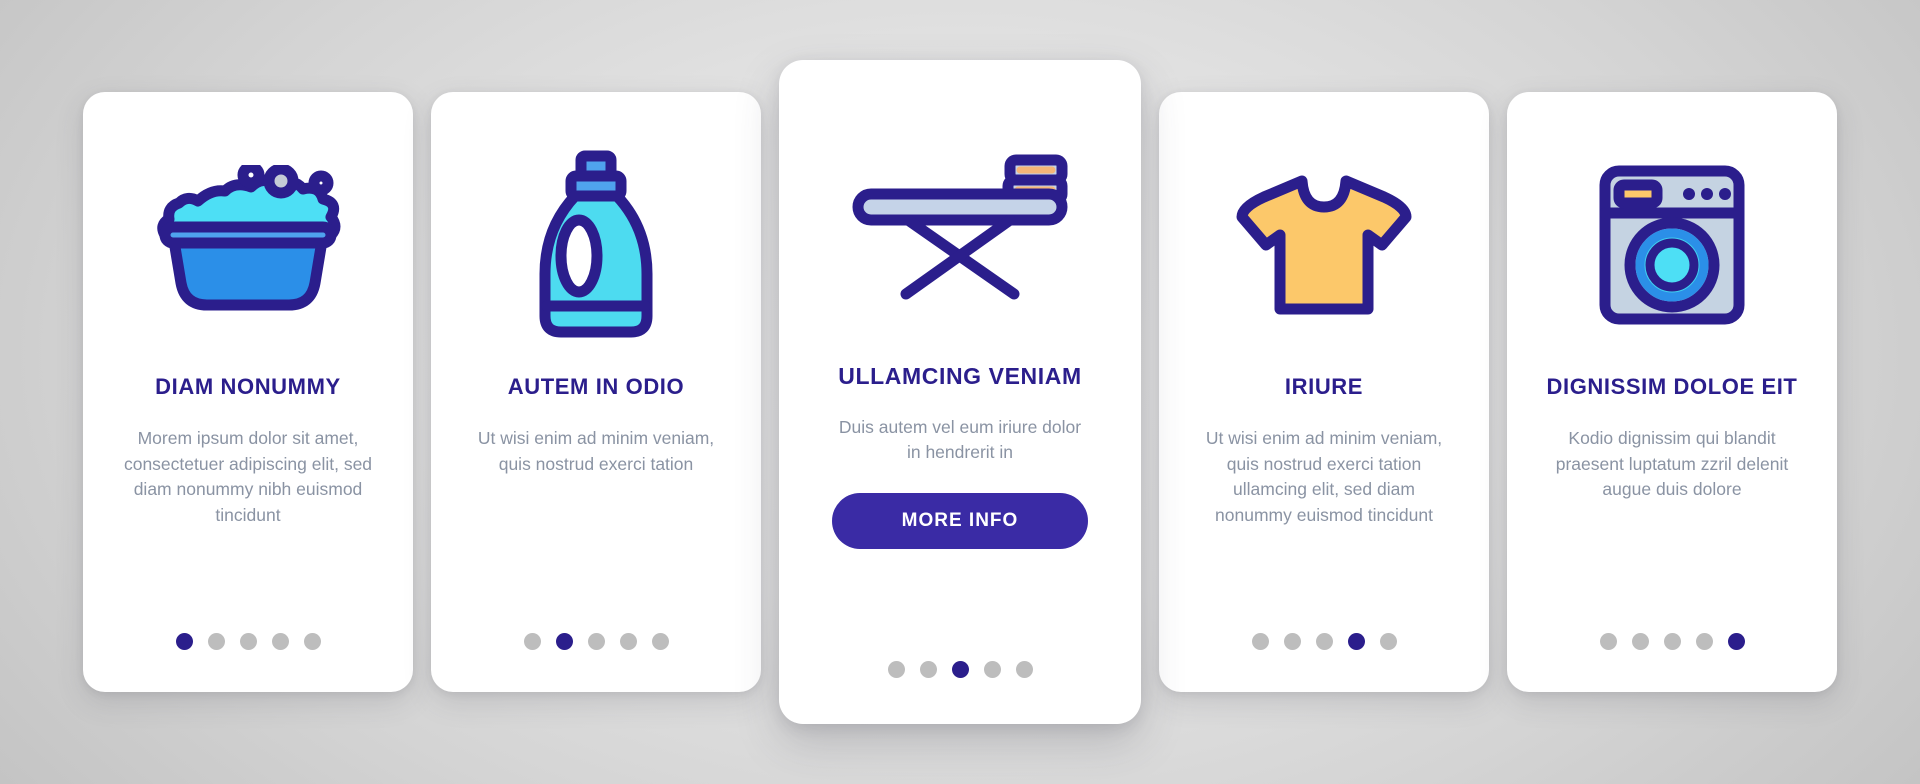 This screenshot has width=1920, height=784. Describe the element at coordinates (1324, 386) in the screenshot. I see `card-title: IRIURE` at that location.